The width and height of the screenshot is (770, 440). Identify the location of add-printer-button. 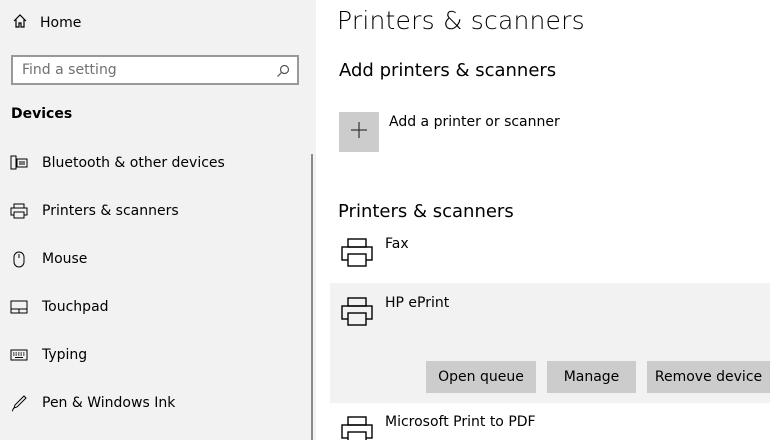
(359, 132).